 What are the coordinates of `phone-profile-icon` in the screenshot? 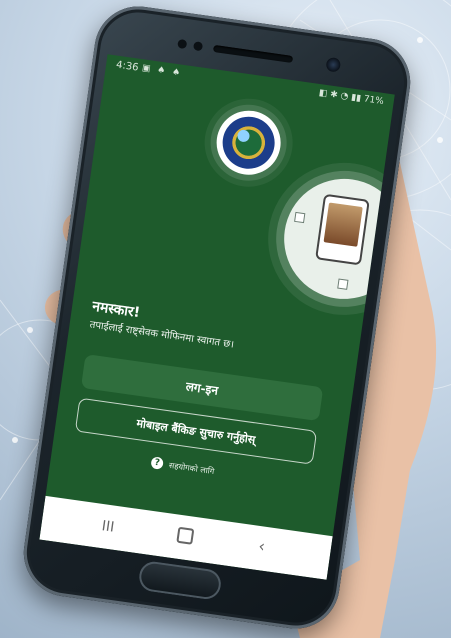 It's located at (342, 229).